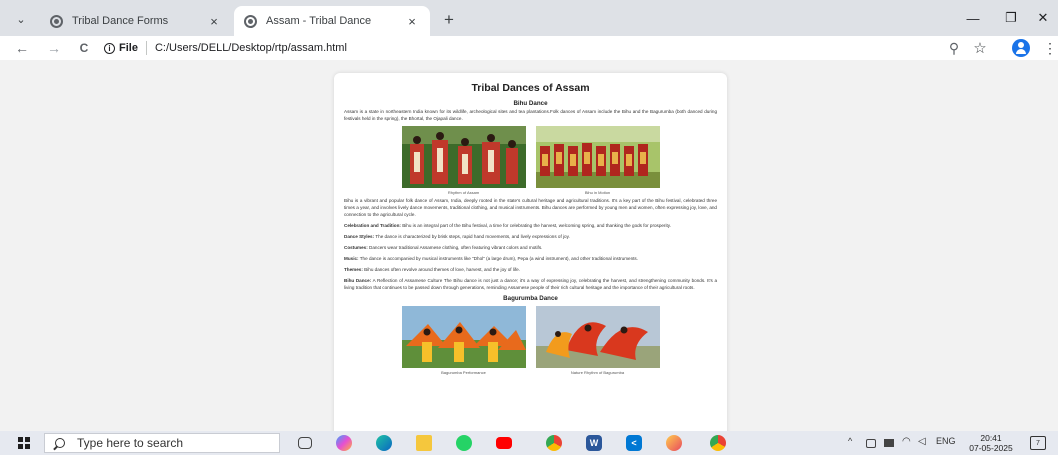 The image size is (1058, 455). Describe the element at coordinates (1011, 18) in the screenshot. I see `restore-button: ❐` at that location.